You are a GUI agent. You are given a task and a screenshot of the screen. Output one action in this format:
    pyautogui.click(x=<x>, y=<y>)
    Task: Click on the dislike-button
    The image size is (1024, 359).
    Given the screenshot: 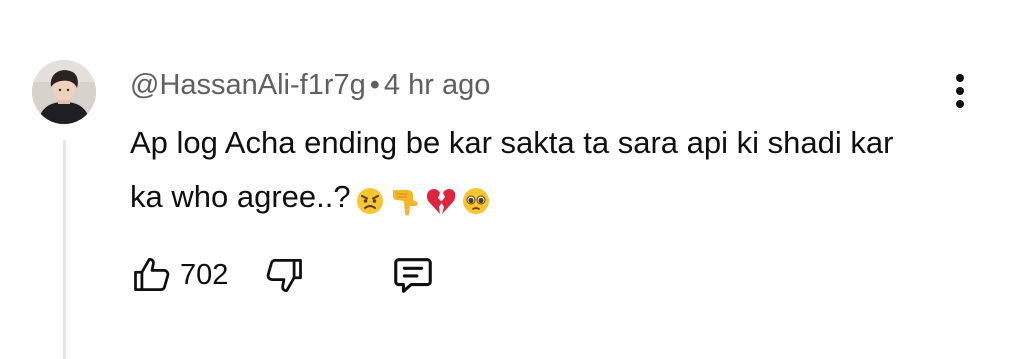 What is the action you would take?
    pyautogui.click(x=284, y=275)
    